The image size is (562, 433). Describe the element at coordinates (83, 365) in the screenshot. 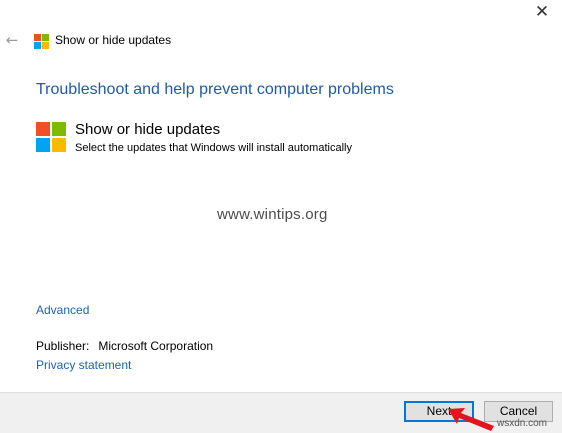

I see `privacy-statement-link: Privacy statement` at that location.